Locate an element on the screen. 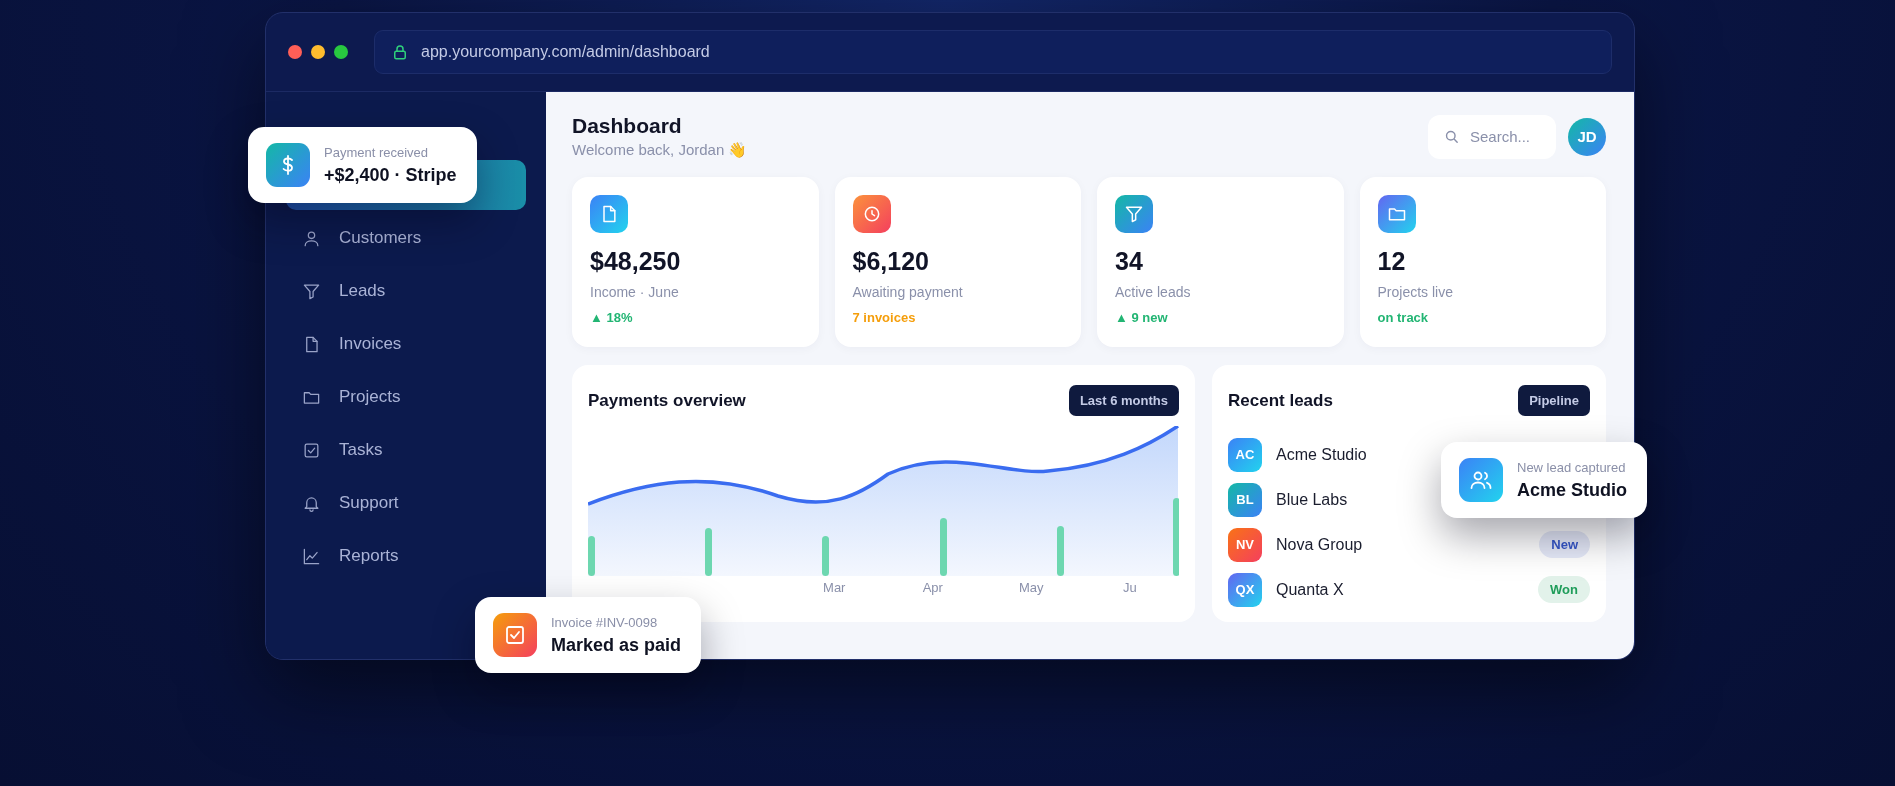 The image size is (1895, 786). status-badge: Won is located at coordinates (1564, 589).